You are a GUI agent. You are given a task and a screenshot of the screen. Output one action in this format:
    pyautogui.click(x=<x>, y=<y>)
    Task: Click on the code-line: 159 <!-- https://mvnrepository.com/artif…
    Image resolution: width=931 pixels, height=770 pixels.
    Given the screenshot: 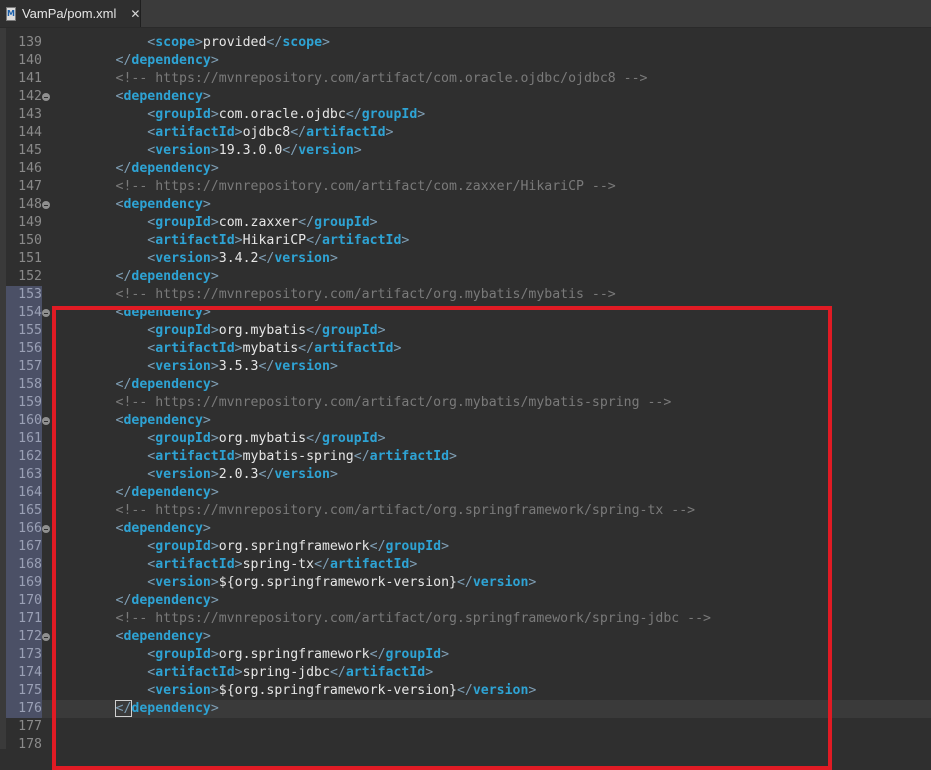 What is the action you would take?
    pyautogui.click(x=465, y=403)
    